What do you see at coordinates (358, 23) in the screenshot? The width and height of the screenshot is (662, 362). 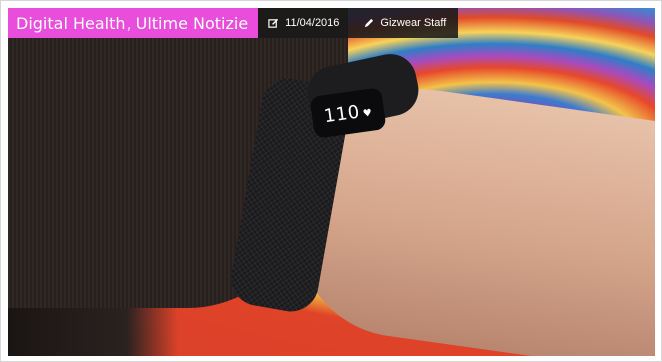 I see `post-info: 11/04/2016 Gizwear Staff` at bounding box center [358, 23].